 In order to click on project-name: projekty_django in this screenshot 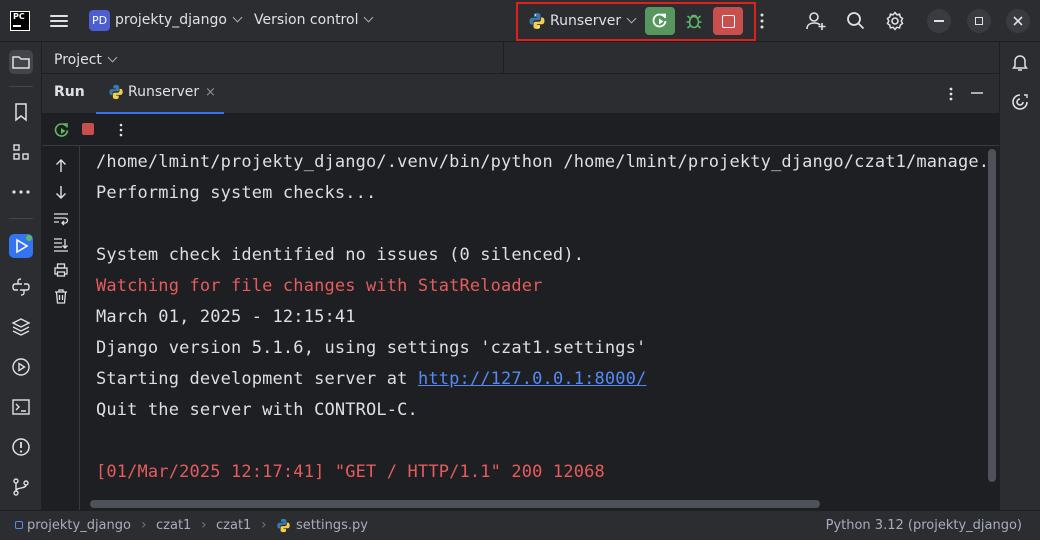, I will do `click(171, 20)`.